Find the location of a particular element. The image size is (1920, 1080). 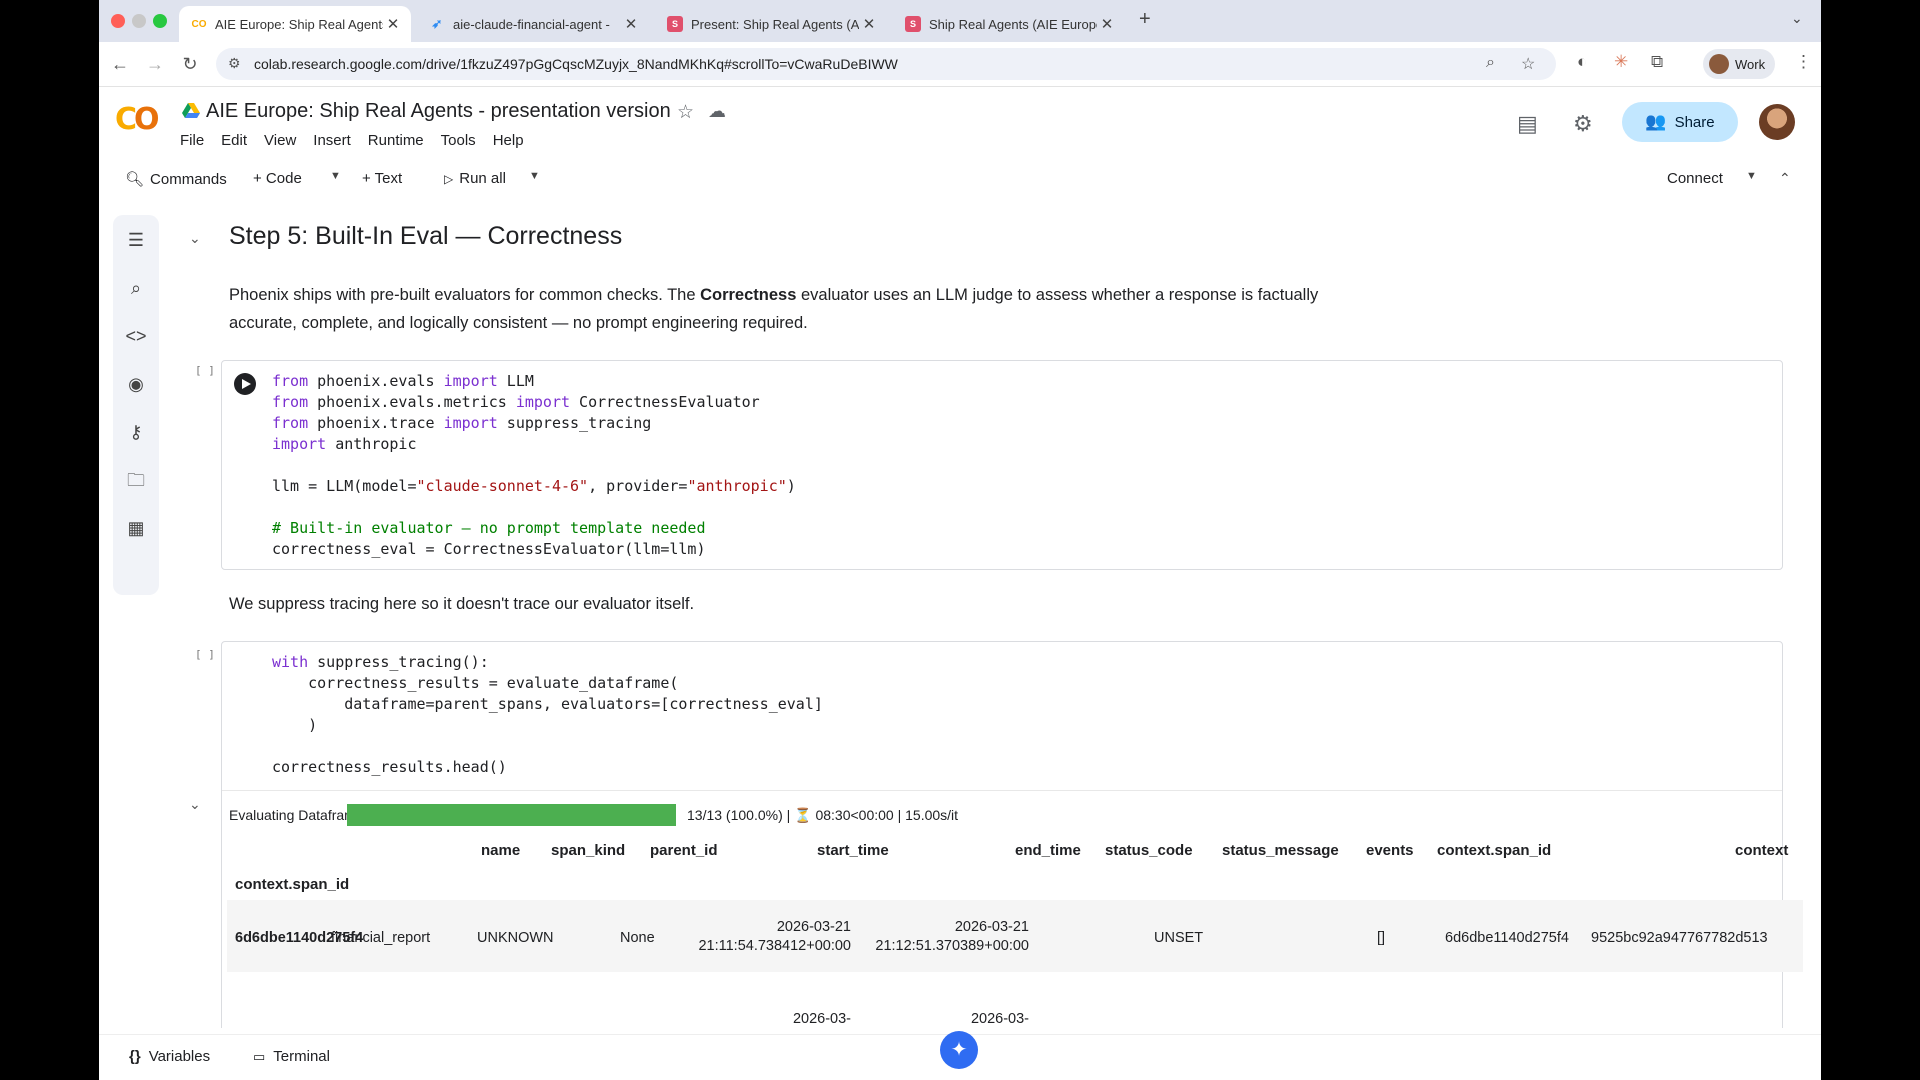

google-drive-icon is located at coordinates (191, 111).